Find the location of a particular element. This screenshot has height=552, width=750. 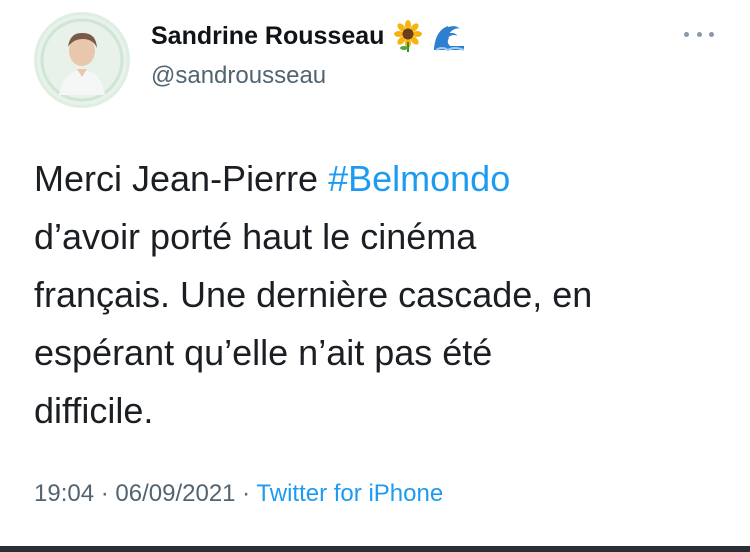

author-block: Sandrine Rousseau @sandrousseau is located at coordinates (308, 53).